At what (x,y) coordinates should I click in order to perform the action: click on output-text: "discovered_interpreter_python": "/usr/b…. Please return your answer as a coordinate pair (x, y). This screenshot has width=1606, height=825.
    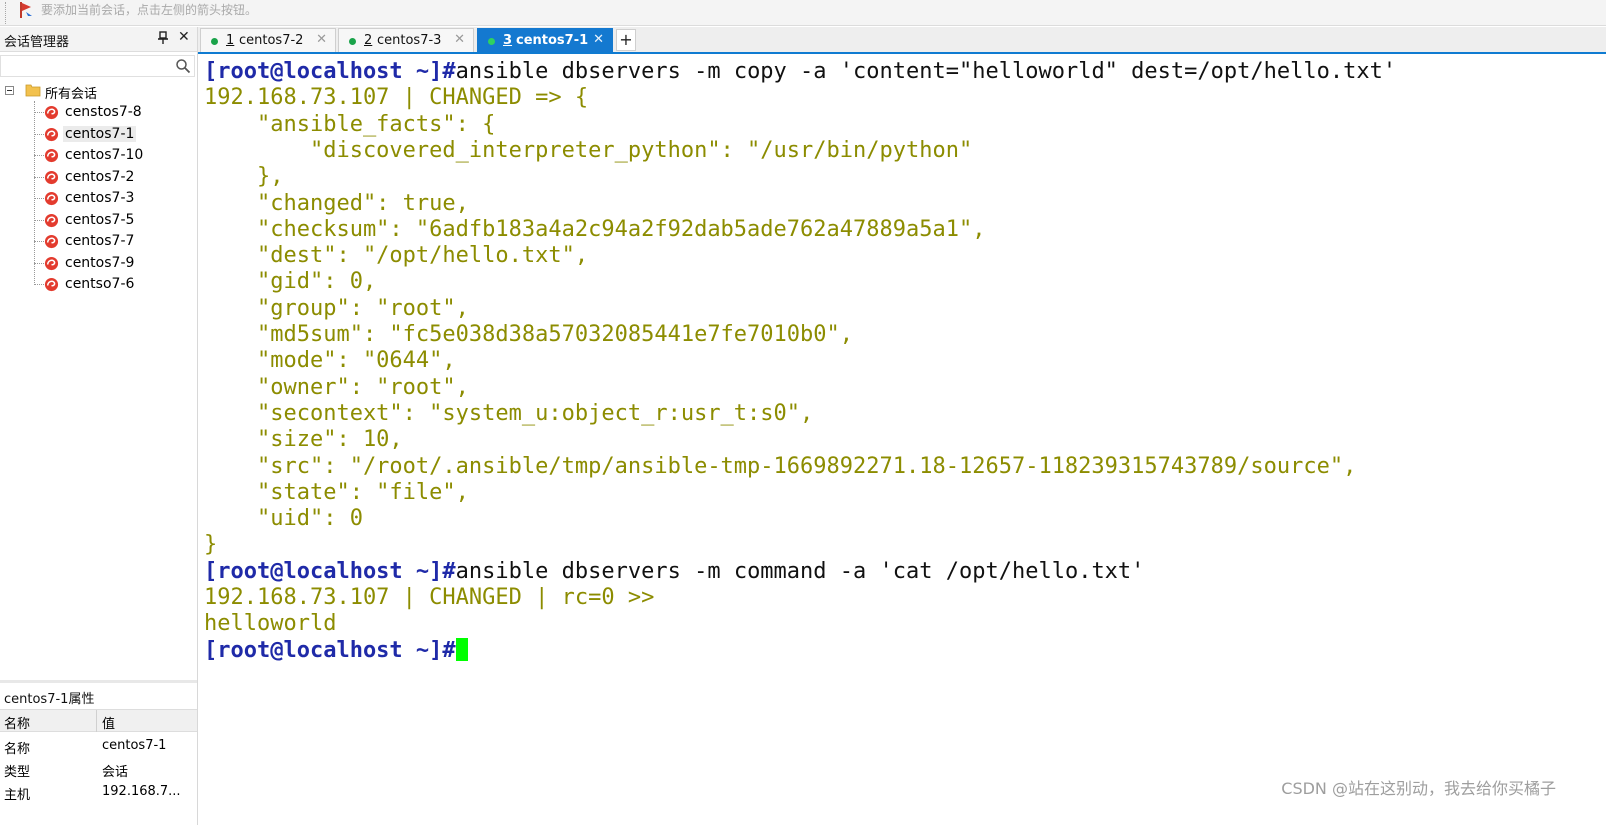
    Looking at the image, I should click on (588, 150).